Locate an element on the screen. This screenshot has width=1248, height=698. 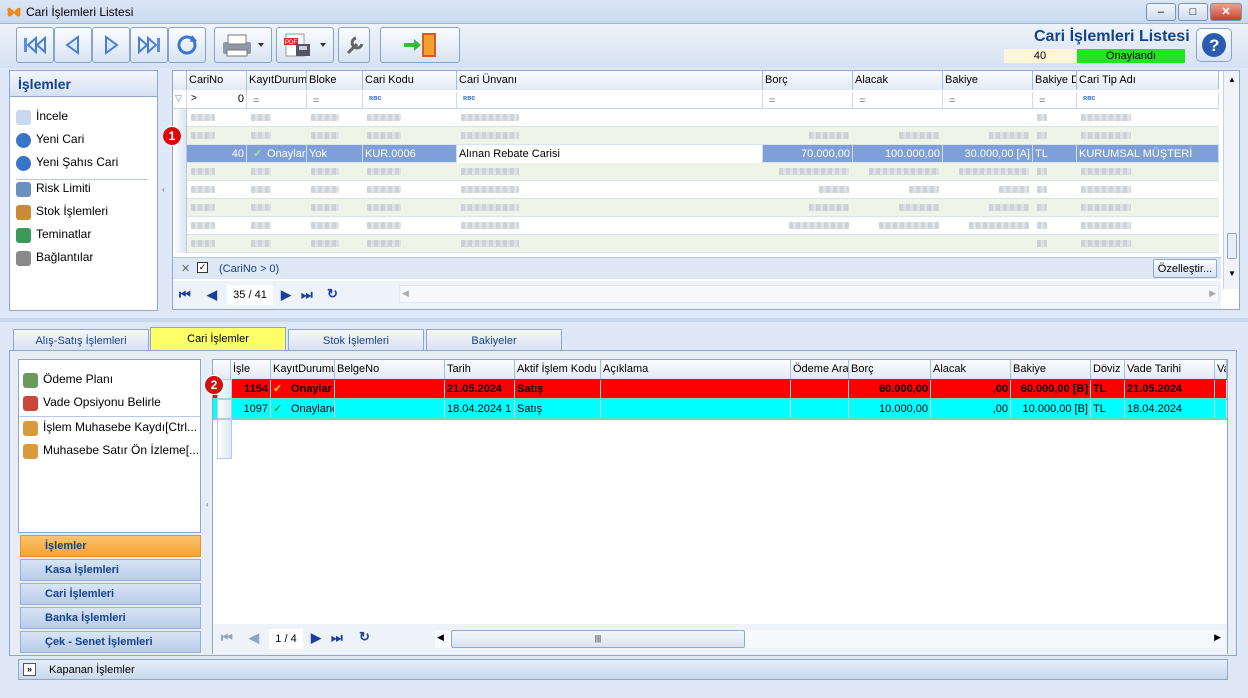
collapse-side-icon: ‹ is located at coordinates (207, 504).